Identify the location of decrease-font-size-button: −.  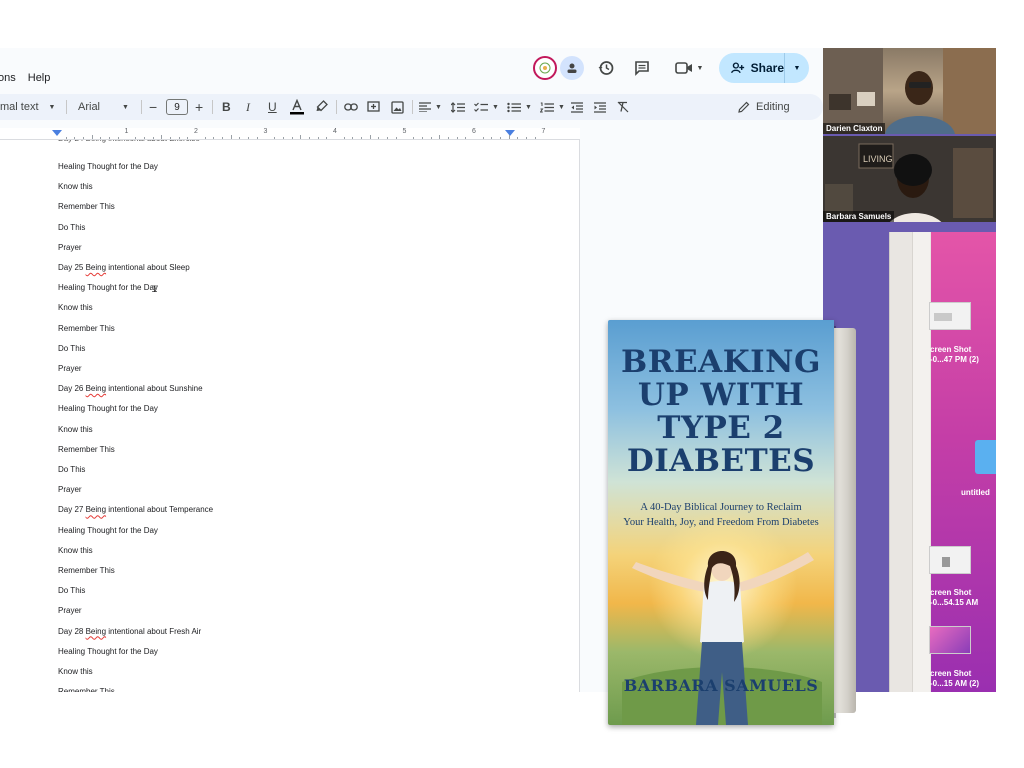
(153, 107).